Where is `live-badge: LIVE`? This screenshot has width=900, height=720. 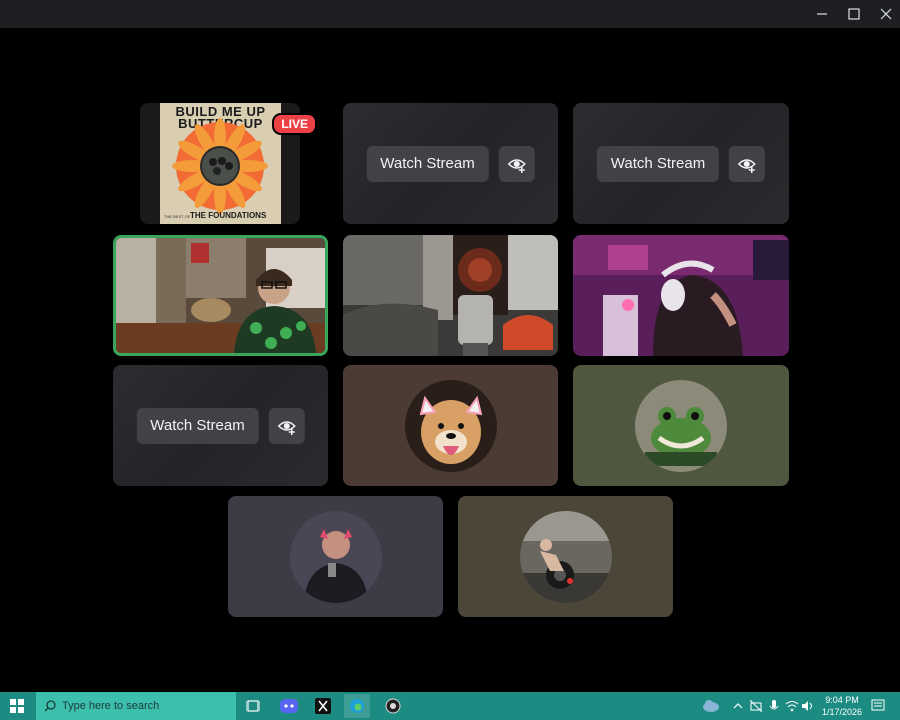
live-badge: LIVE is located at coordinates (294, 124).